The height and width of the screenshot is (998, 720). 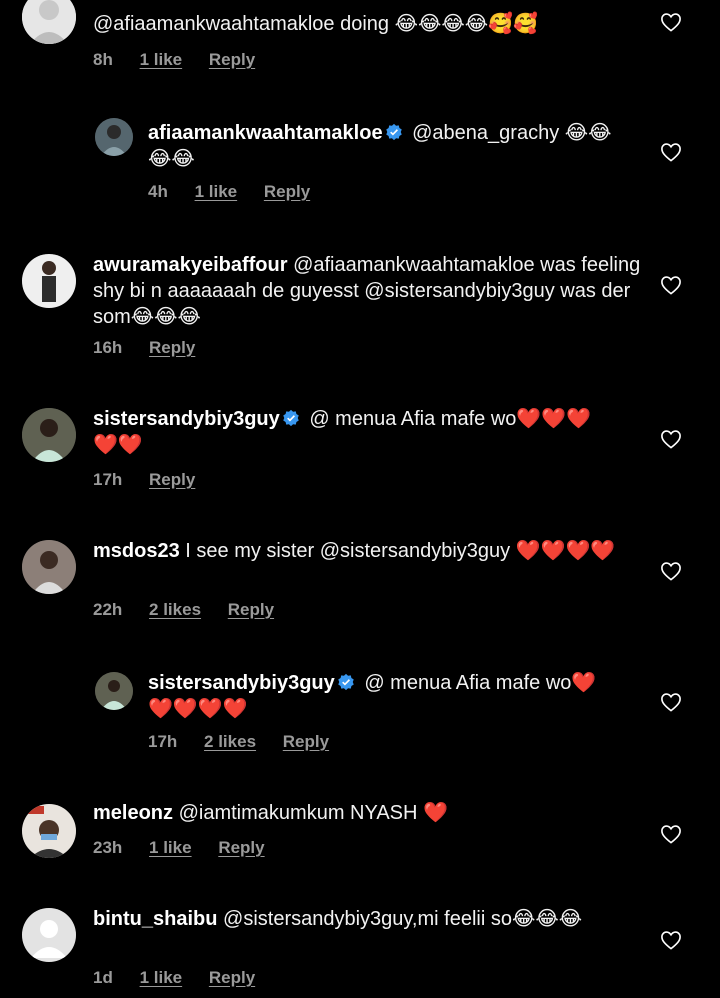 What do you see at coordinates (185, 978) in the screenshot?
I see `comment-meta: 1d 1 like Reply` at bounding box center [185, 978].